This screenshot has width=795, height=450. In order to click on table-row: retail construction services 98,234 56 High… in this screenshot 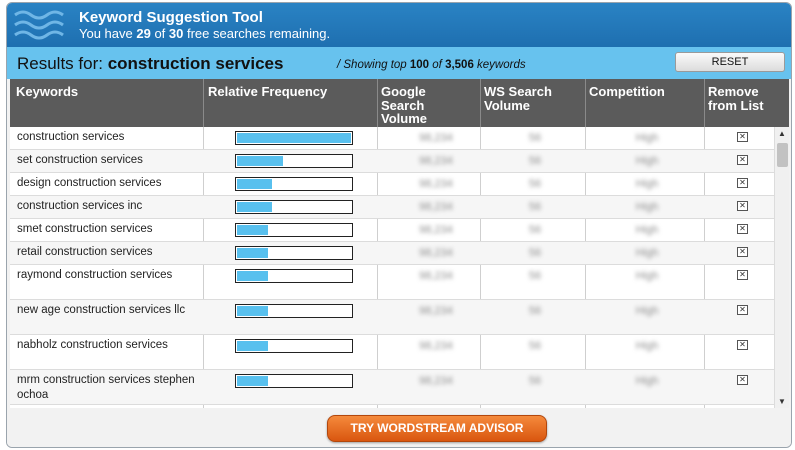, I will do `click(392, 253)`.